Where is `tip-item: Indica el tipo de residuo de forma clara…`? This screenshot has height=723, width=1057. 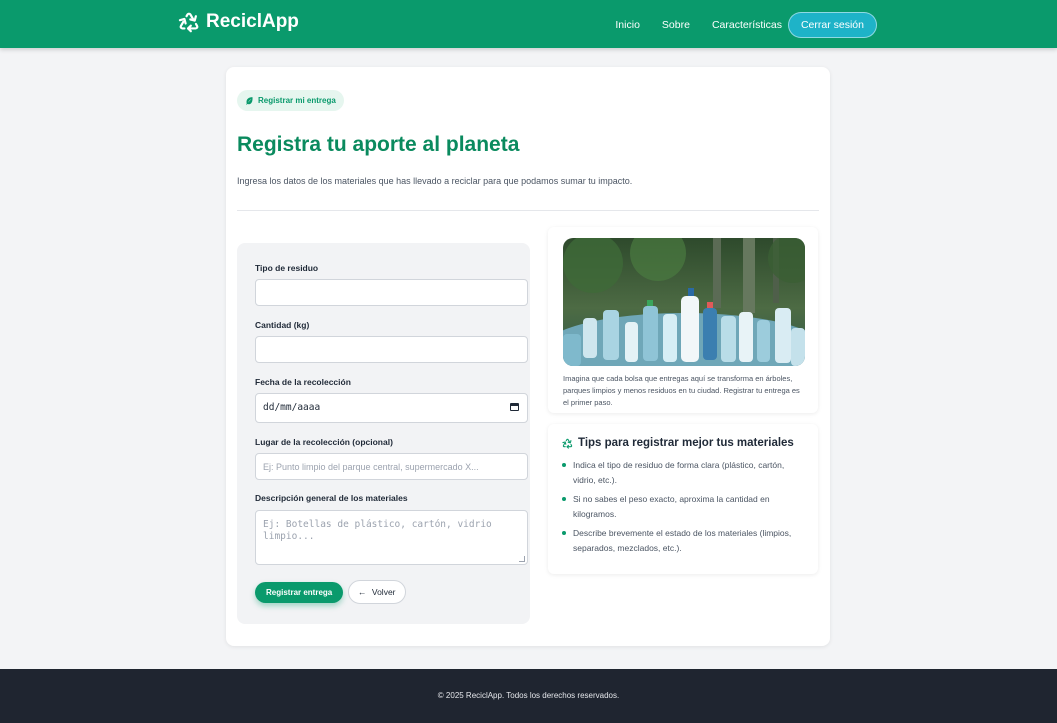 tip-item: Indica el tipo de residuo de forma clara… is located at coordinates (682, 473).